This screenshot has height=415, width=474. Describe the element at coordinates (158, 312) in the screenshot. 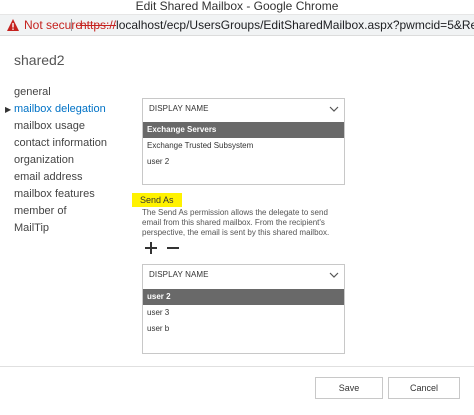

I see `row-label: user 3` at that location.